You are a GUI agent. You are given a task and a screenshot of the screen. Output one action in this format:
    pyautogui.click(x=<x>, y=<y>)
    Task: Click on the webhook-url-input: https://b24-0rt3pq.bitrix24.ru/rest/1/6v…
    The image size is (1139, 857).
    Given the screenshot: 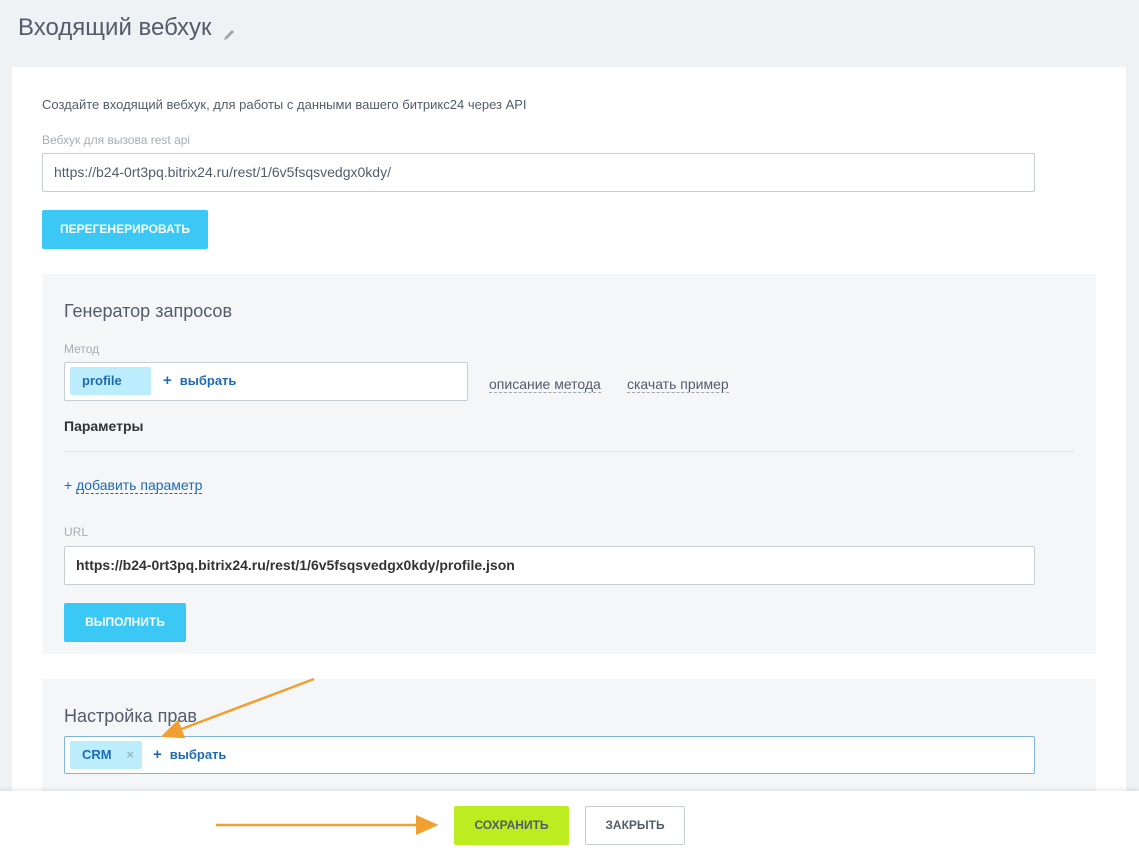 What is the action you would take?
    pyautogui.click(x=538, y=172)
    